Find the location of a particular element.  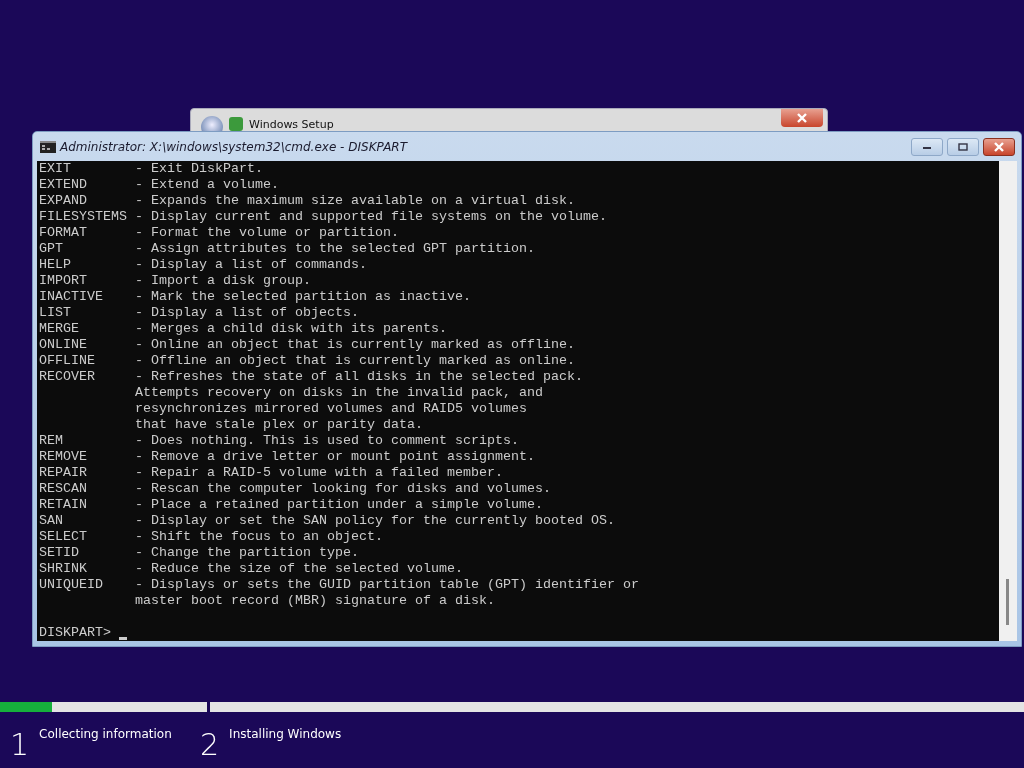

command-name: SETID is located at coordinates (59, 553).